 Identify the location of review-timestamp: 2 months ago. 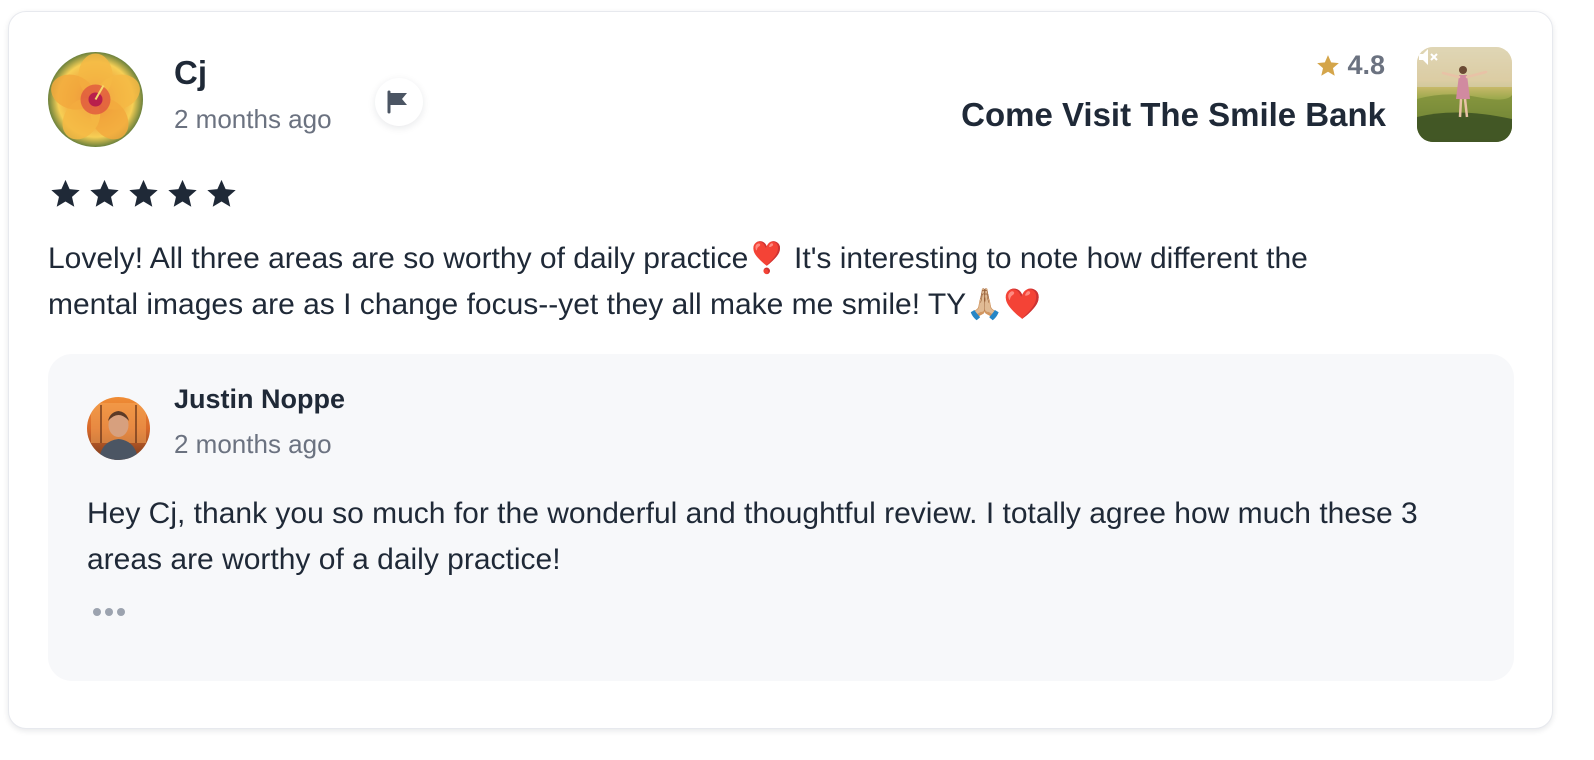
(253, 119).